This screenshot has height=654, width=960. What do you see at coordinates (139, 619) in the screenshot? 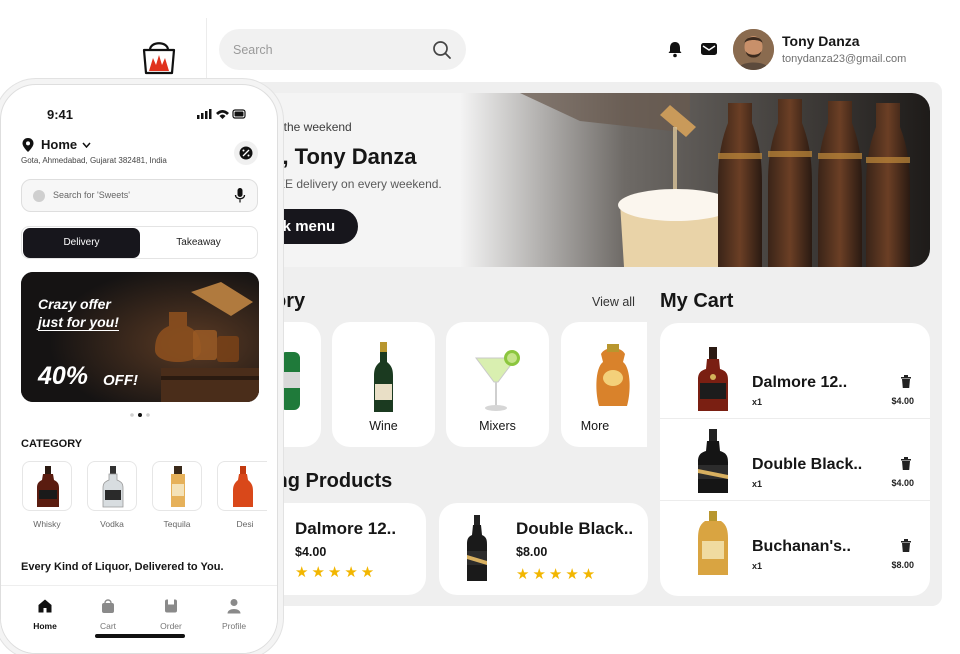
I see `bottom-nav: Home Cart Order Profile` at bounding box center [139, 619].